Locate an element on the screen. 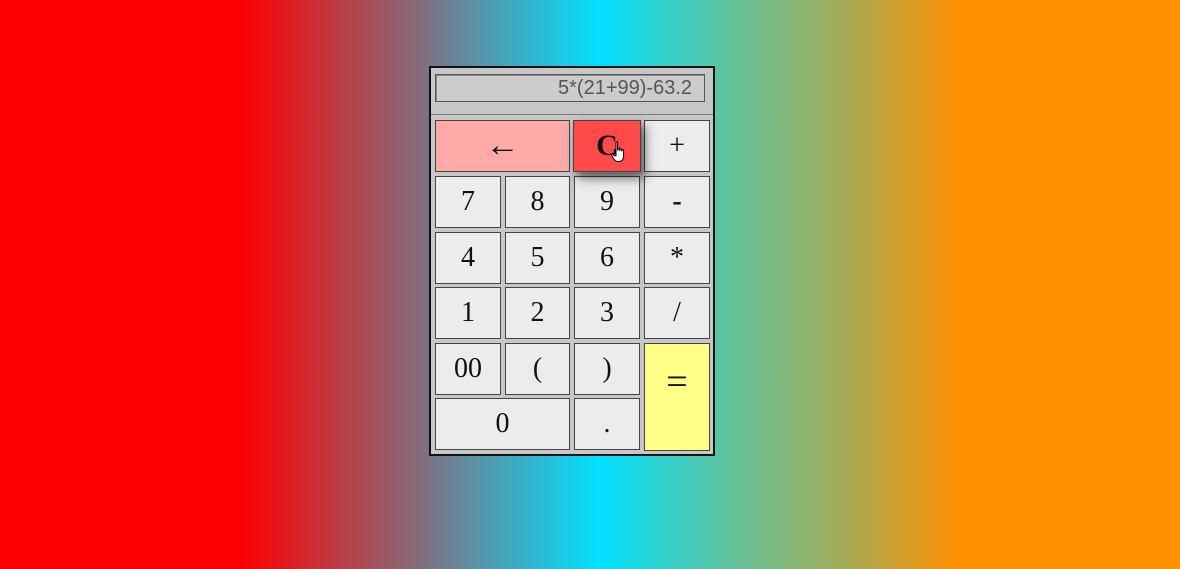 This screenshot has width=1180, height=569. digit-9-button: 9 is located at coordinates (607, 202).